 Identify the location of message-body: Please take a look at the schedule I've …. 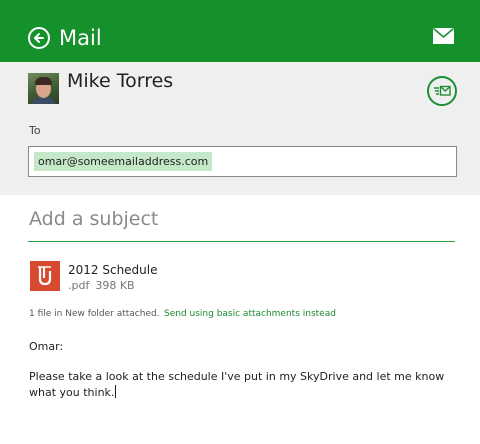
(244, 385).